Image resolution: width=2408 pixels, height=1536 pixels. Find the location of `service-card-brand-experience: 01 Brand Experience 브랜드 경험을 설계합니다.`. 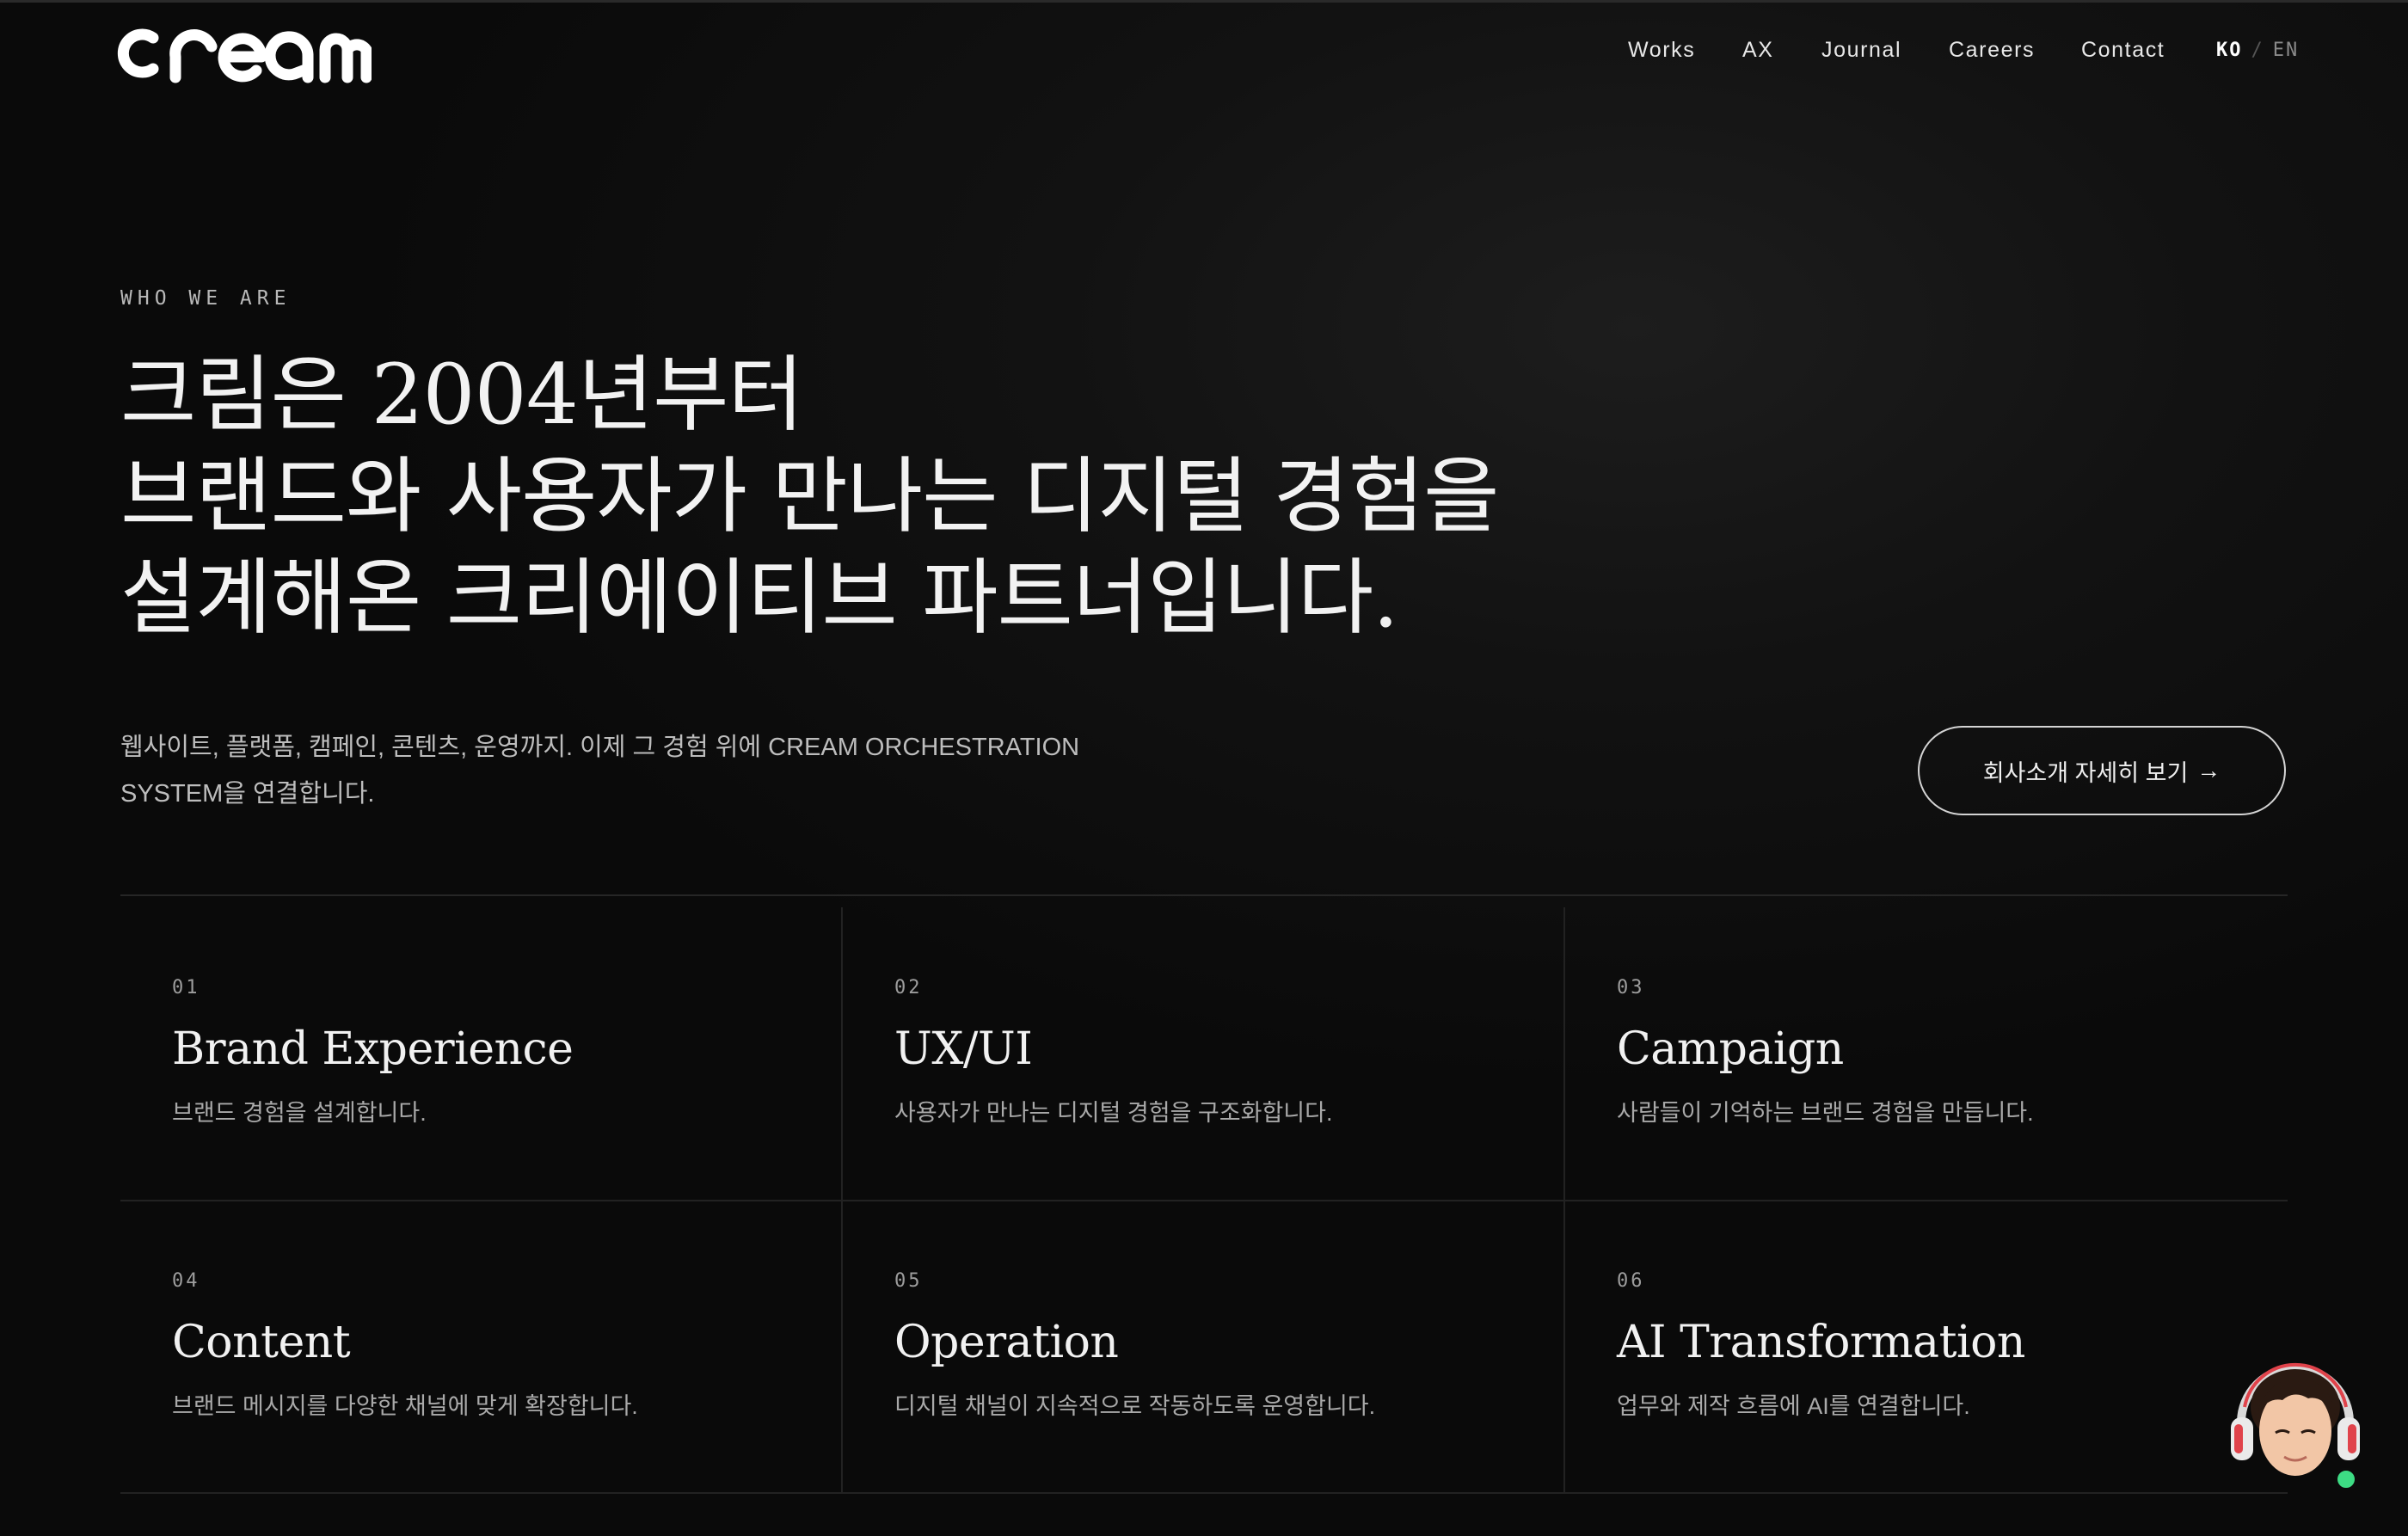

service-card-brand-experience: 01 Brand Experience 브랜드 경험을 설계합니다. is located at coordinates (524, 1106).